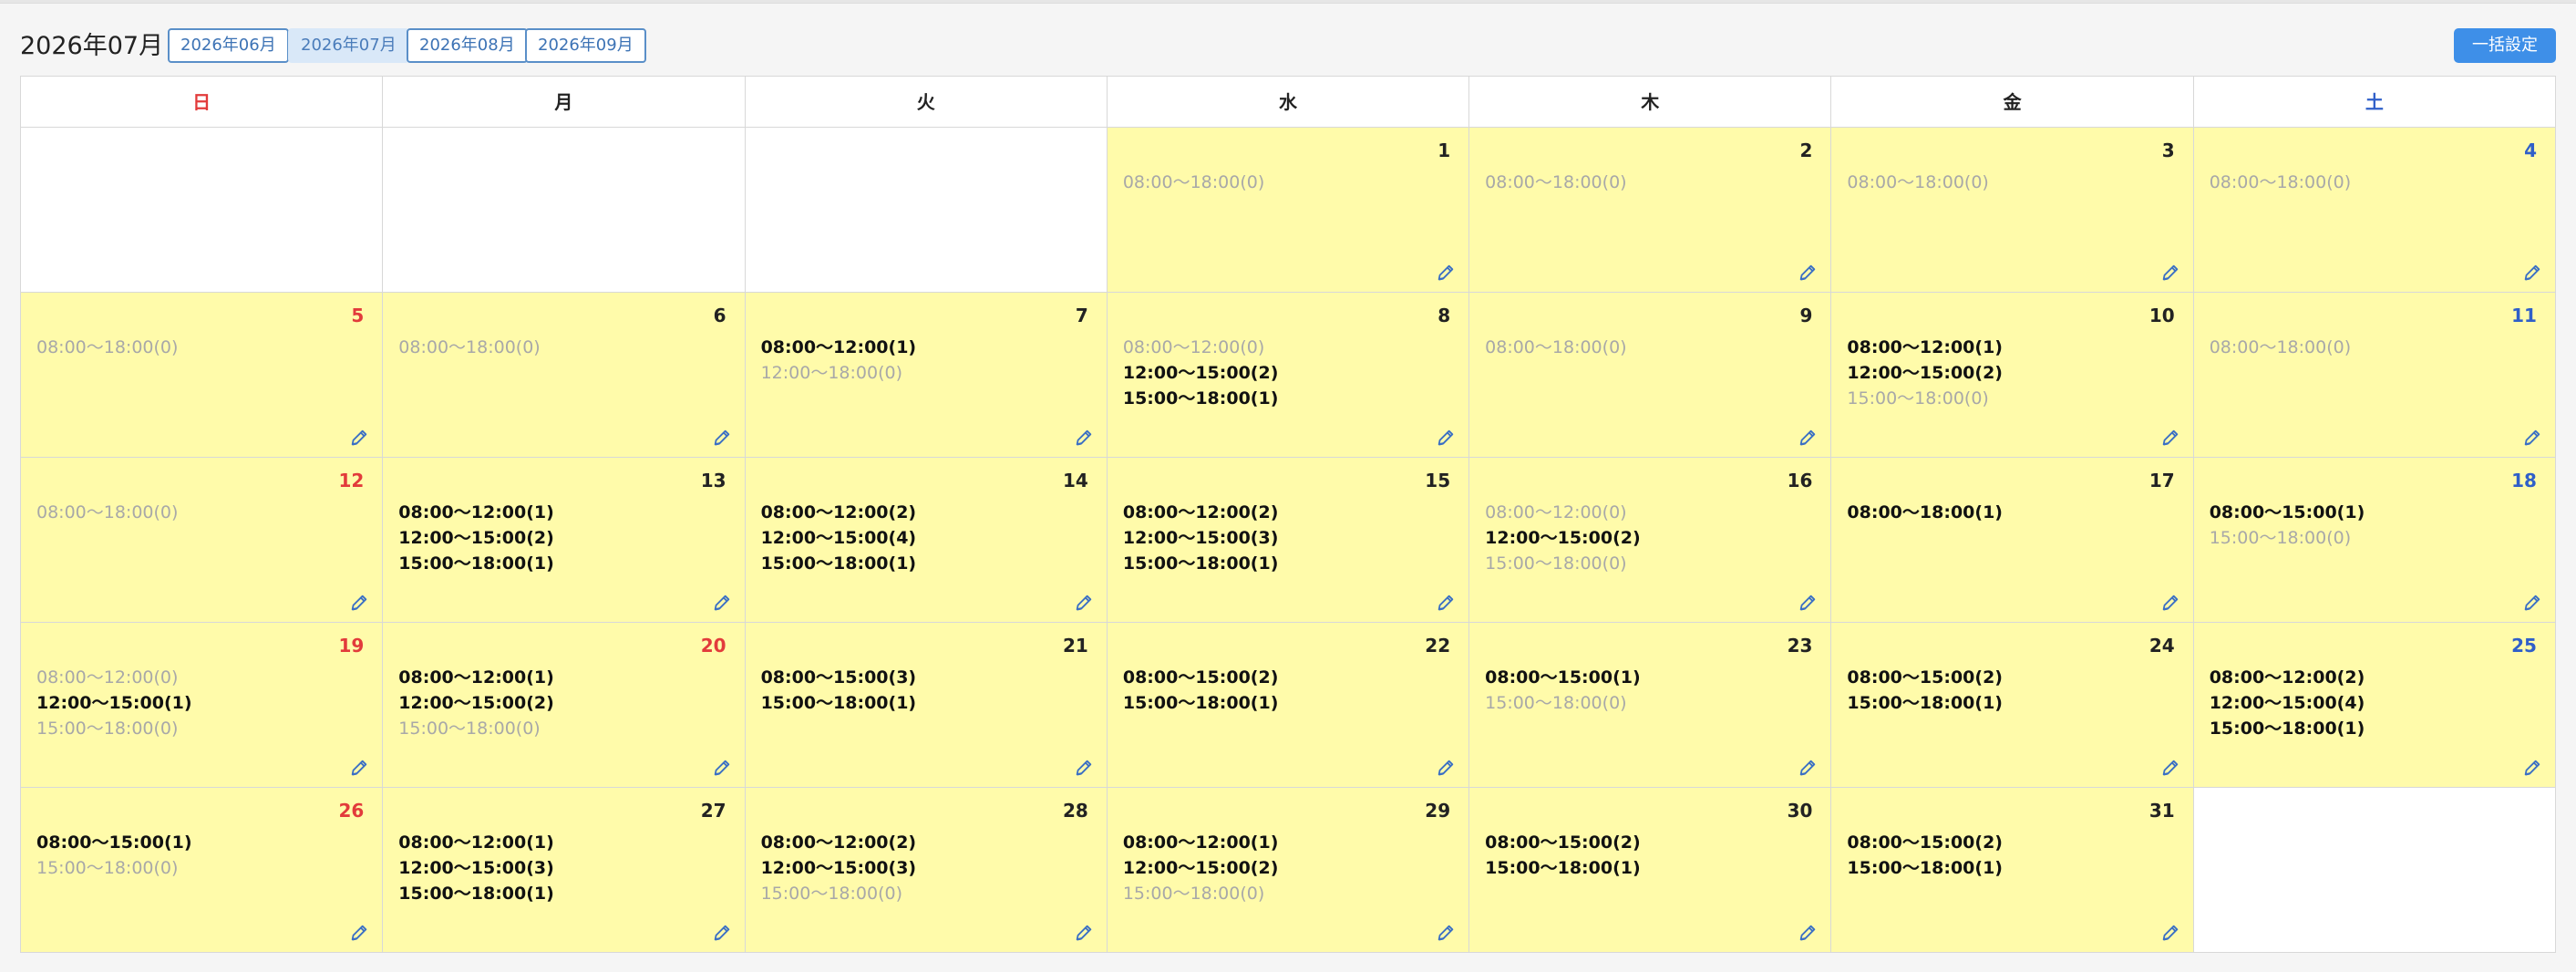 Image resolution: width=2576 pixels, height=972 pixels. What do you see at coordinates (202, 540) in the screenshot?
I see `calendar-day-12: 12 08:00〜18:00(0)` at bounding box center [202, 540].